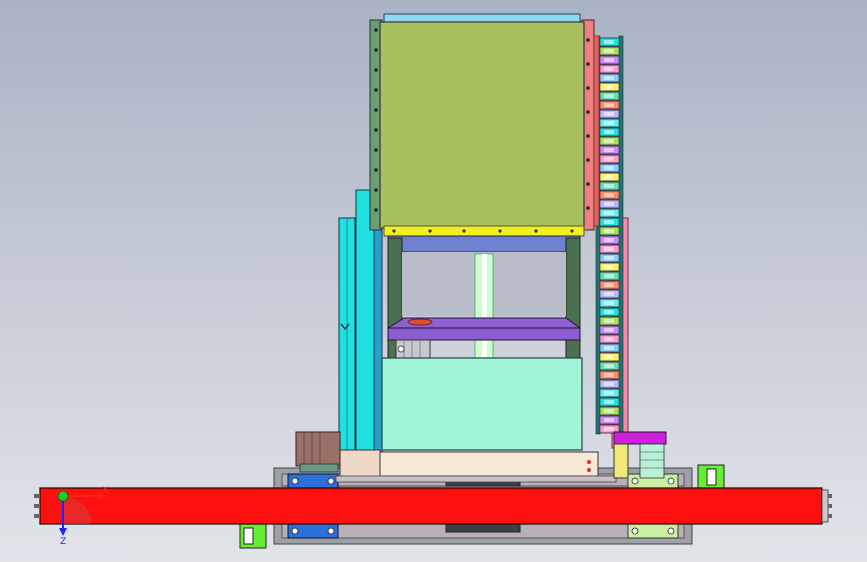 This screenshot has height=562, width=867. I want to click on foot-block-left-bottom, so click(313, 531).